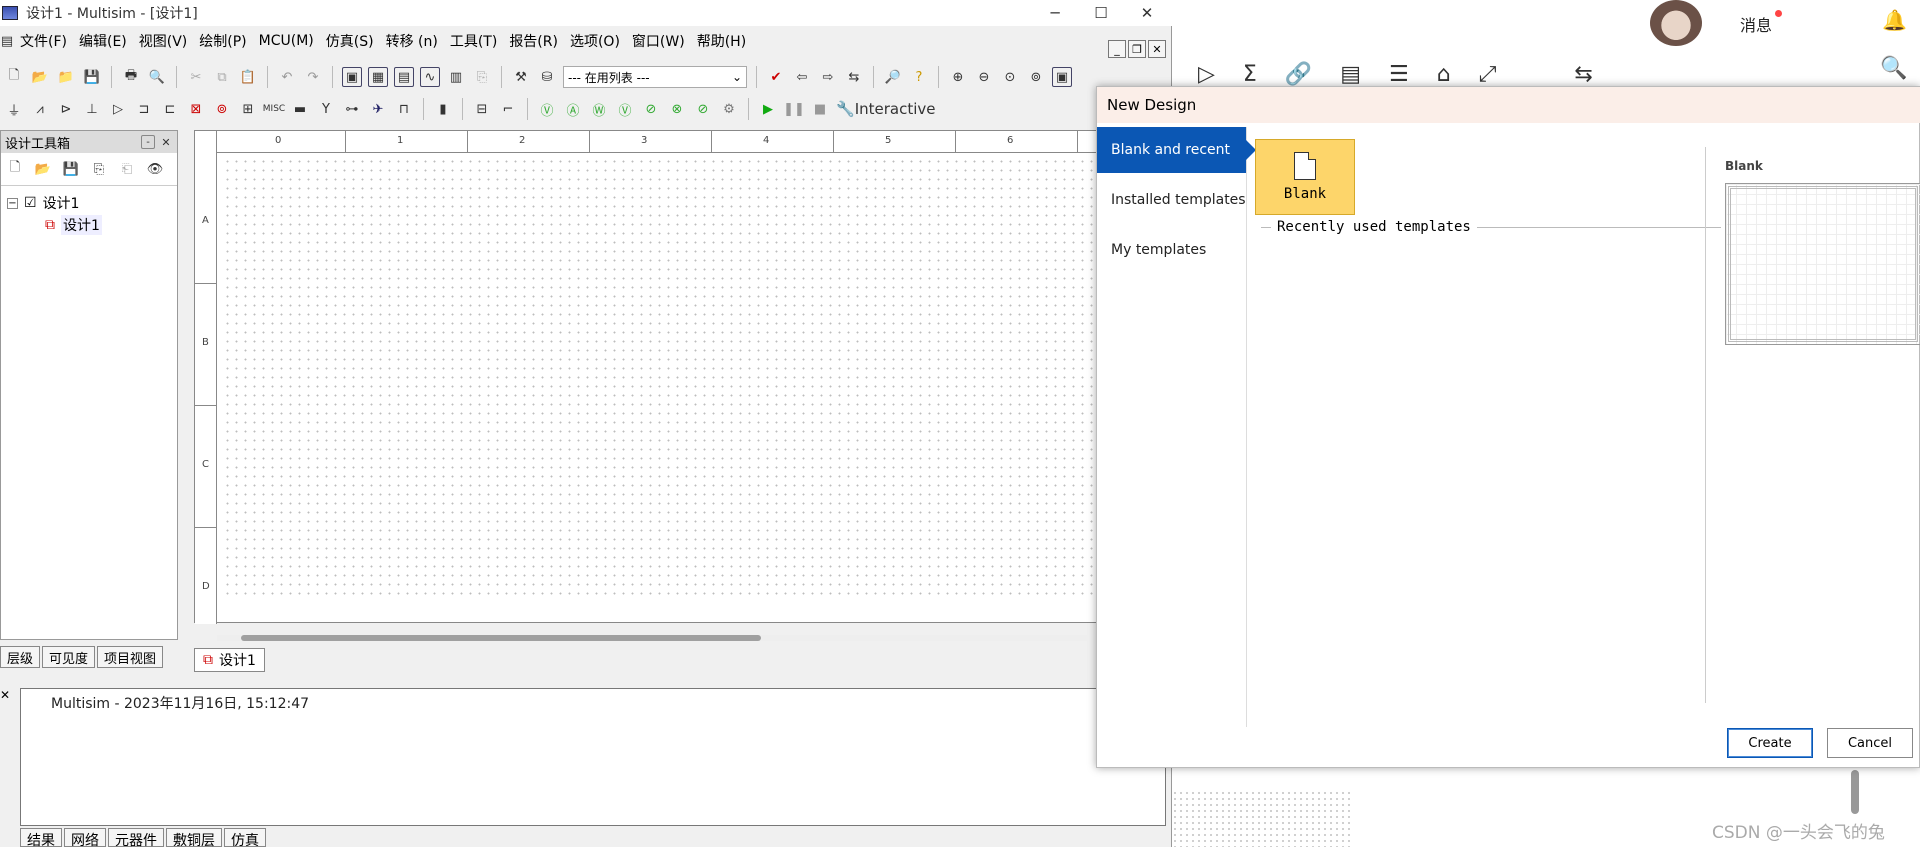 This screenshot has height=850, width=1920. I want to click on output-close-icon: ✕, so click(7, 698).